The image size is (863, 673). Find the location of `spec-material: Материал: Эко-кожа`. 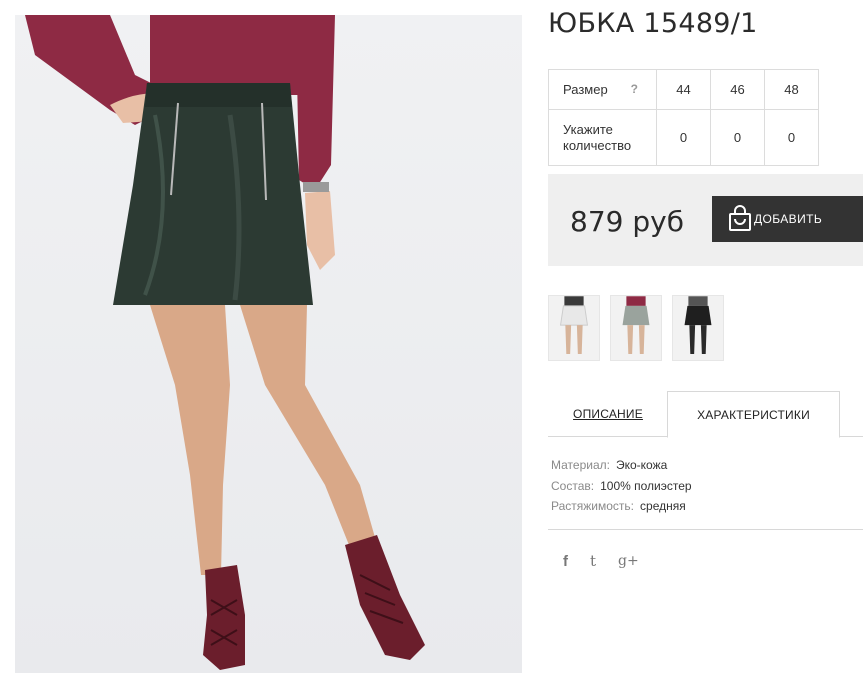

spec-material: Материал: Эко-кожа is located at coordinates (621, 465).